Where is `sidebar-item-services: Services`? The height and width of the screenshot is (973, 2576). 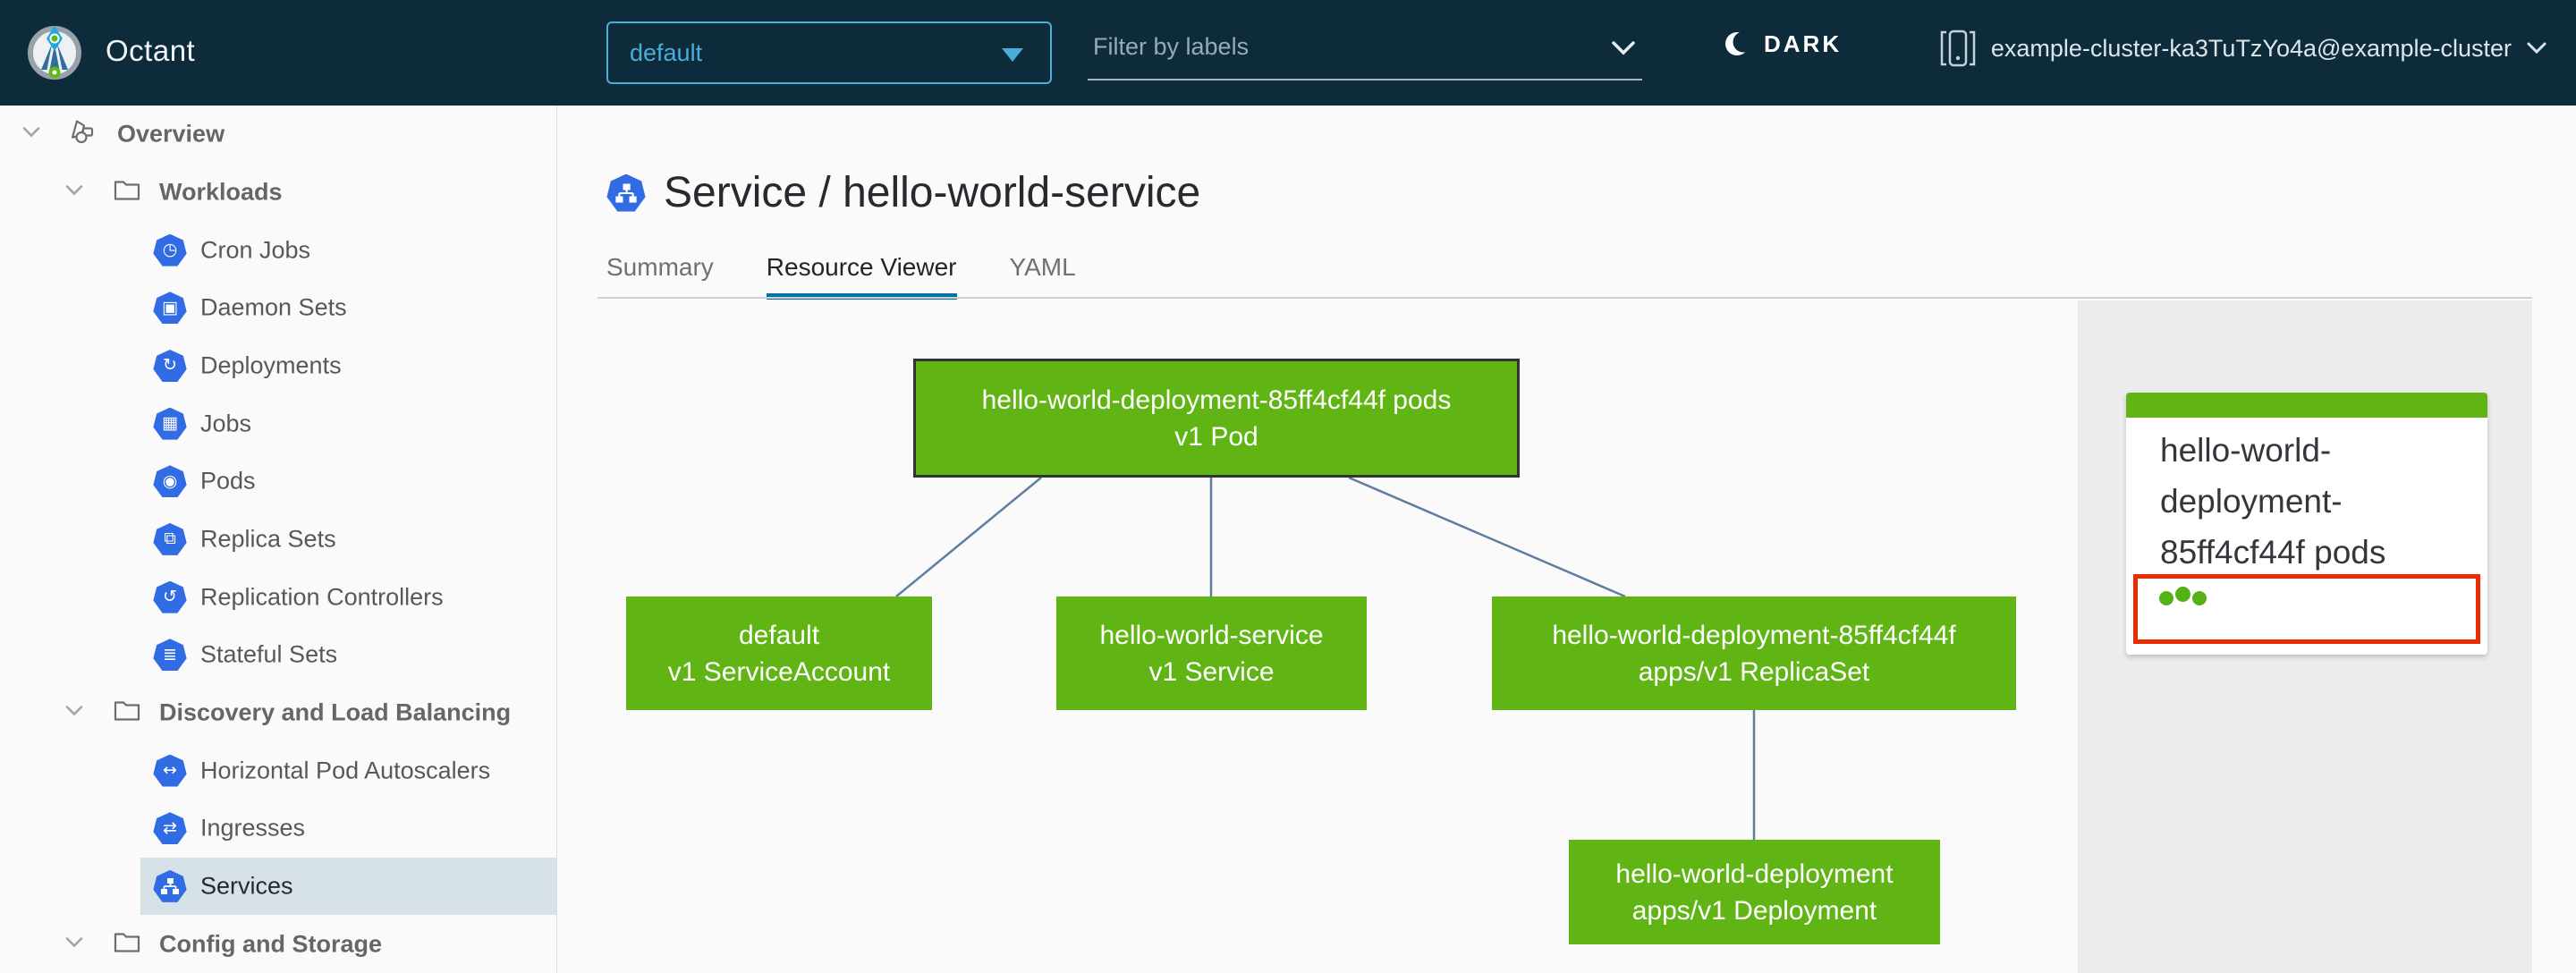
sidebar-item-services: Services is located at coordinates (278, 886).